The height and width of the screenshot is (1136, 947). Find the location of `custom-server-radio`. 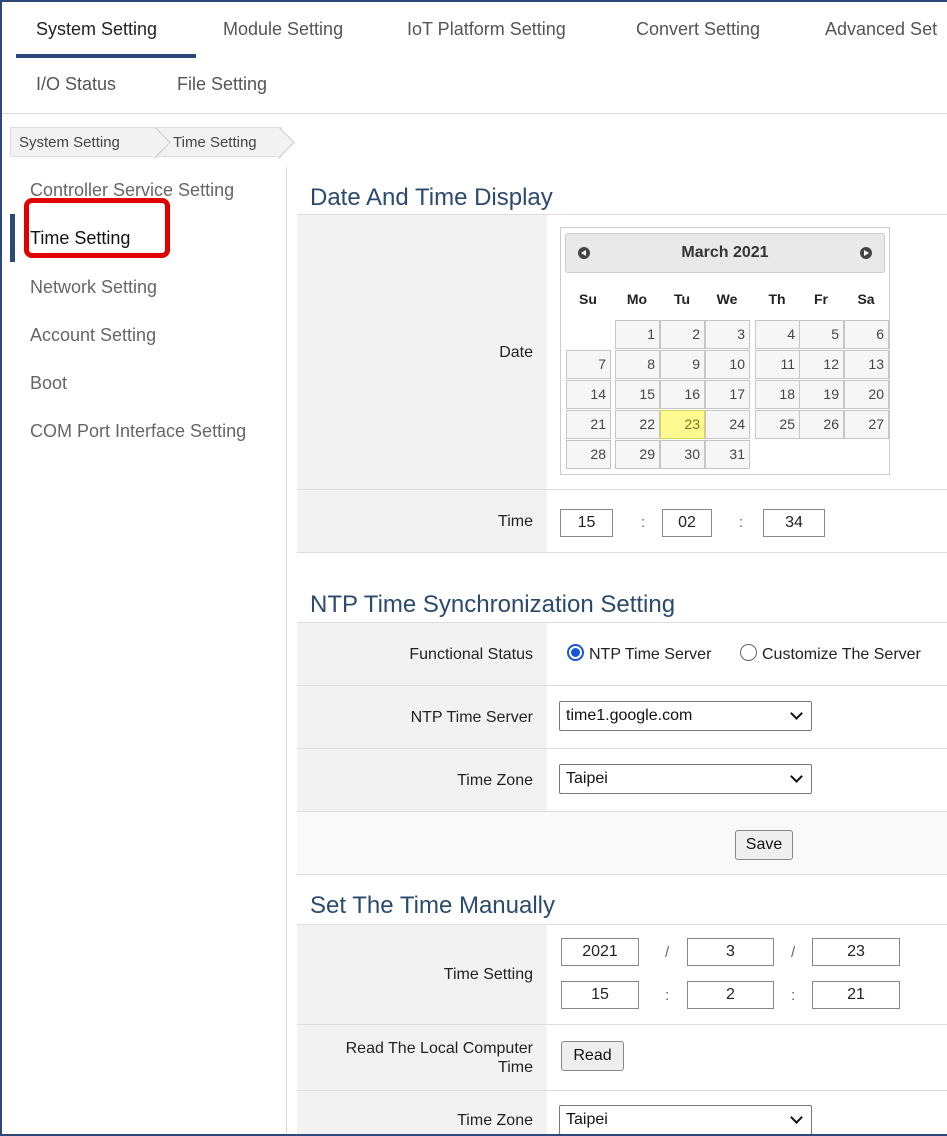

custom-server-radio is located at coordinates (748, 652).